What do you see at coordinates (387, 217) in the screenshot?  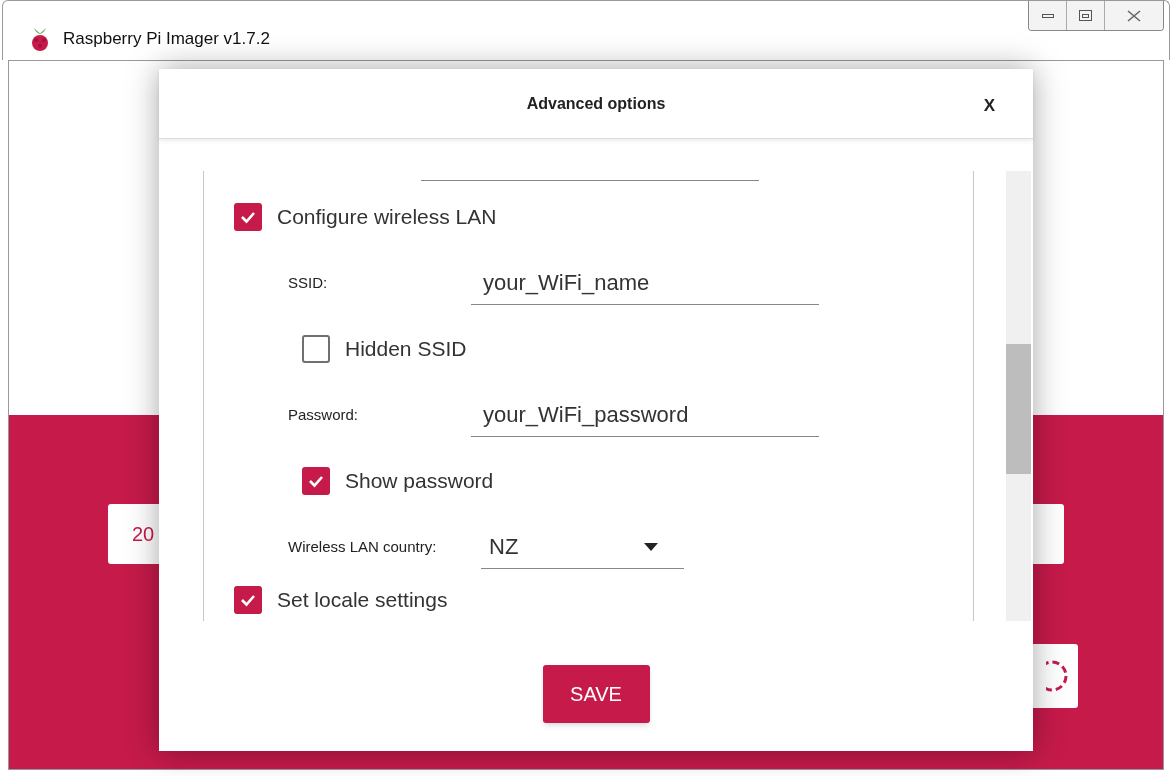 I see `checkbox-label: Configure wireless LAN` at bounding box center [387, 217].